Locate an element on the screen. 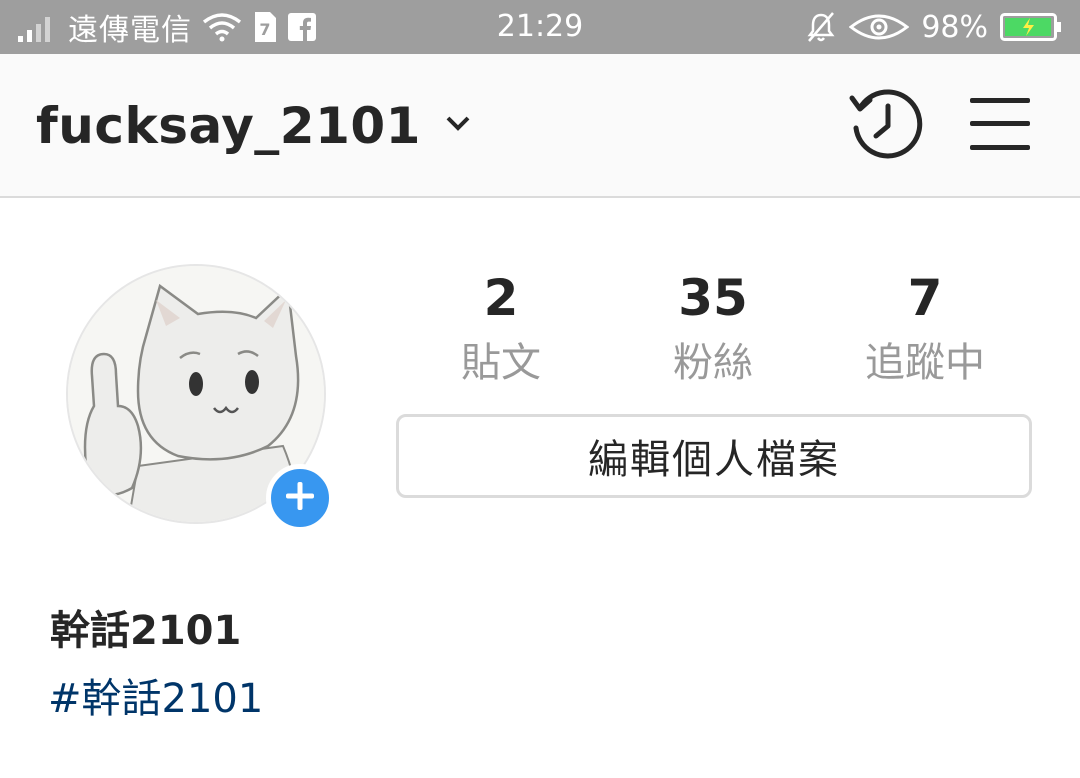 Image resolution: width=1080 pixels, height=778 pixels. history-button is located at coordinates (886, 126).